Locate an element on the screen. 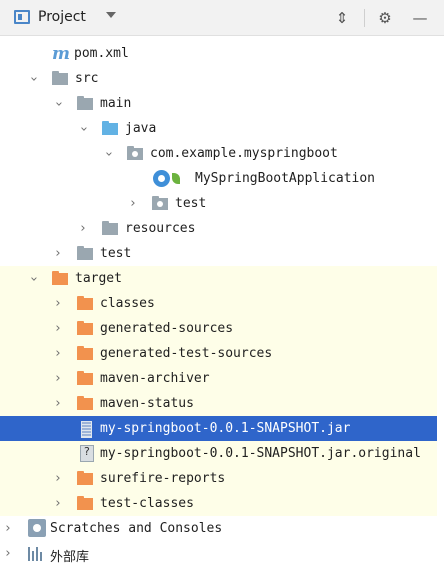 Image resolution: width=444 pixels, height=575 pixels. tree-item-label: MySpringBootApplication is located at coordinates (285, 178).